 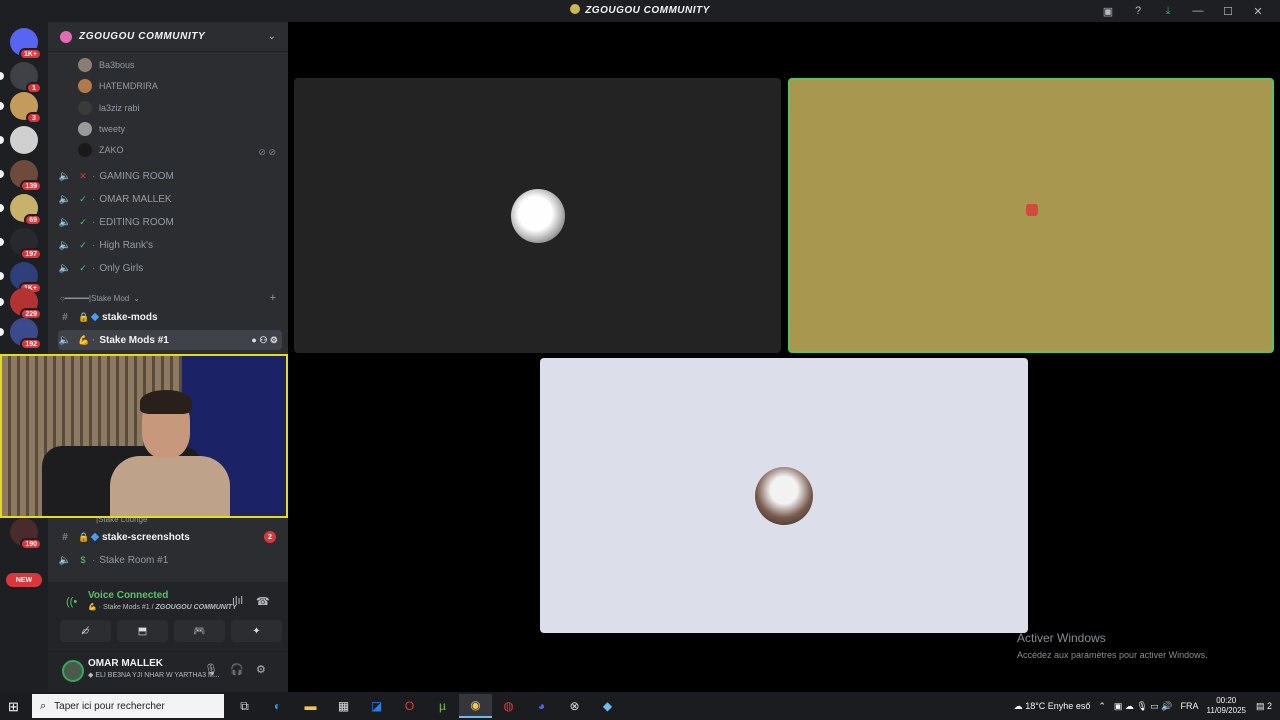 What do you see at coordinates (541, 706) in the screenshot?
I see `discord-icon: ◕` at bounding box center [541, 706].